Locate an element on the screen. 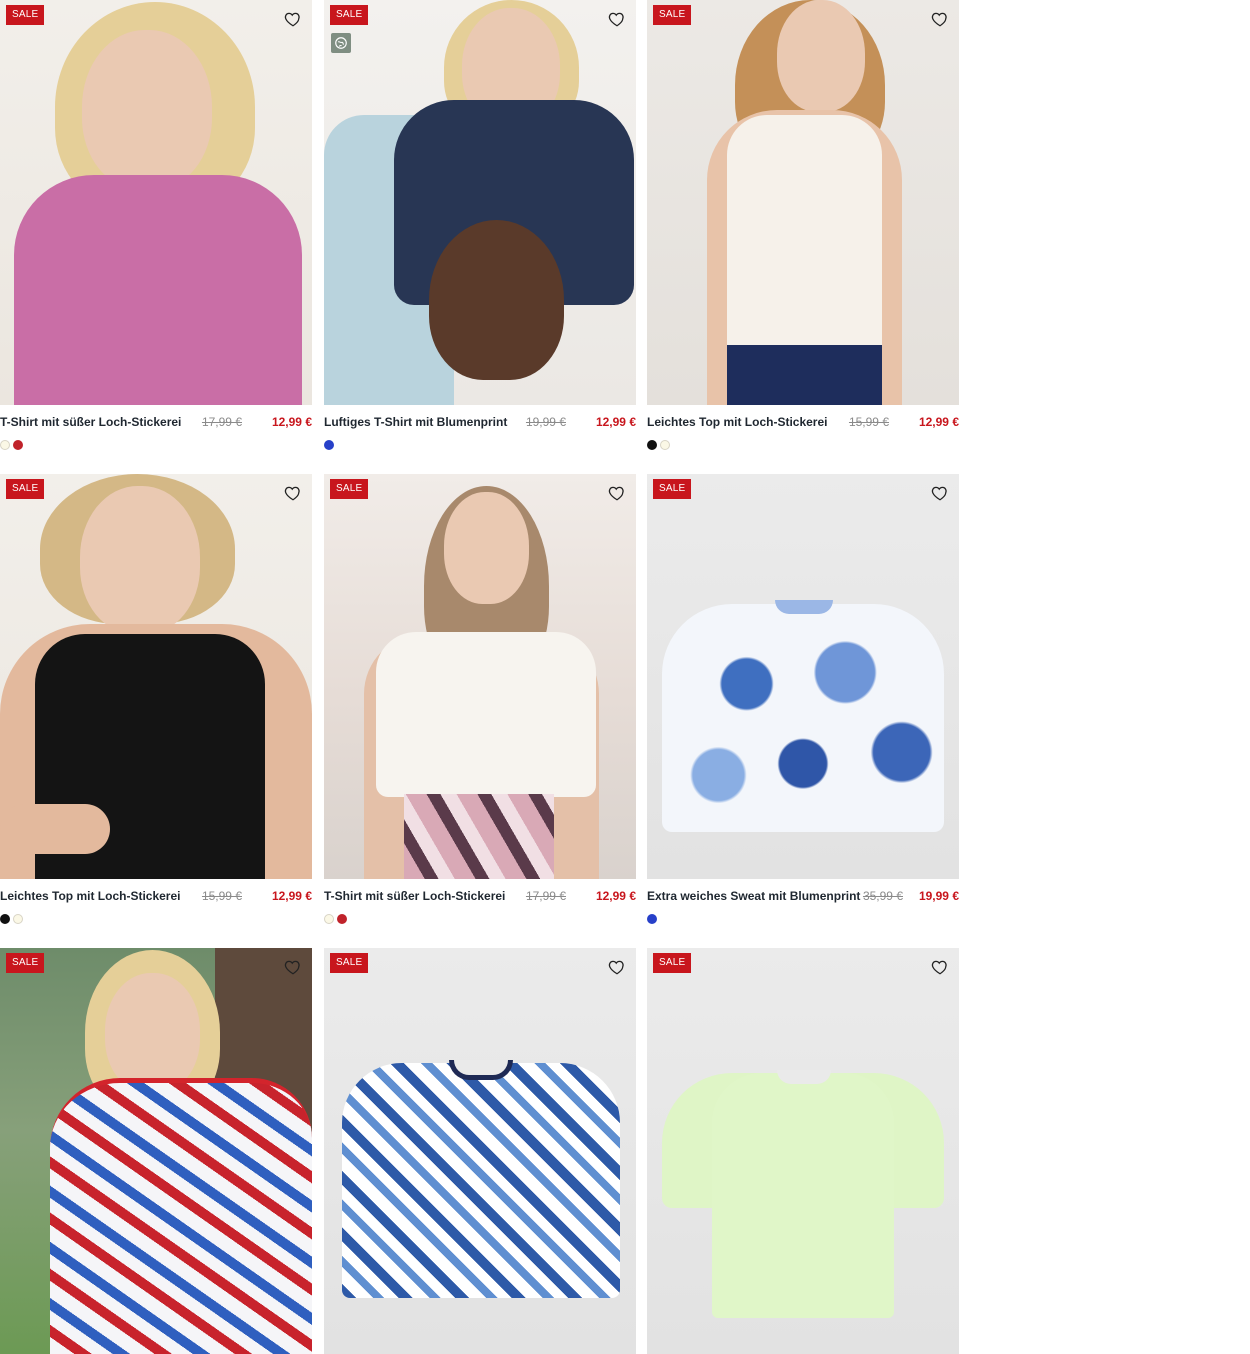 The width and height of the screenshot is (1250, 1354). product-name: Extra weiches Sweat mit Blumenprint is located at coordinates (753, 896).